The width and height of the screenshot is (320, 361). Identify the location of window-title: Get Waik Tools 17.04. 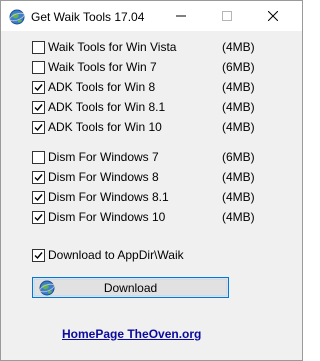
(88, 17).